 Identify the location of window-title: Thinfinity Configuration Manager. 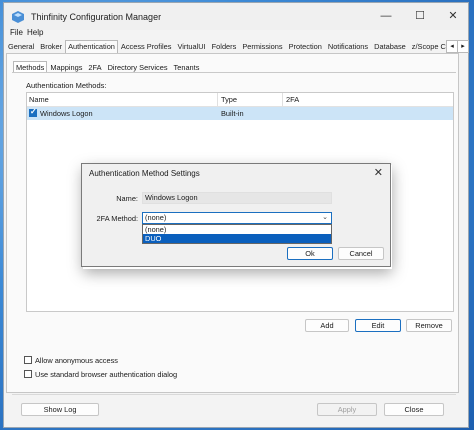
(96, 17).